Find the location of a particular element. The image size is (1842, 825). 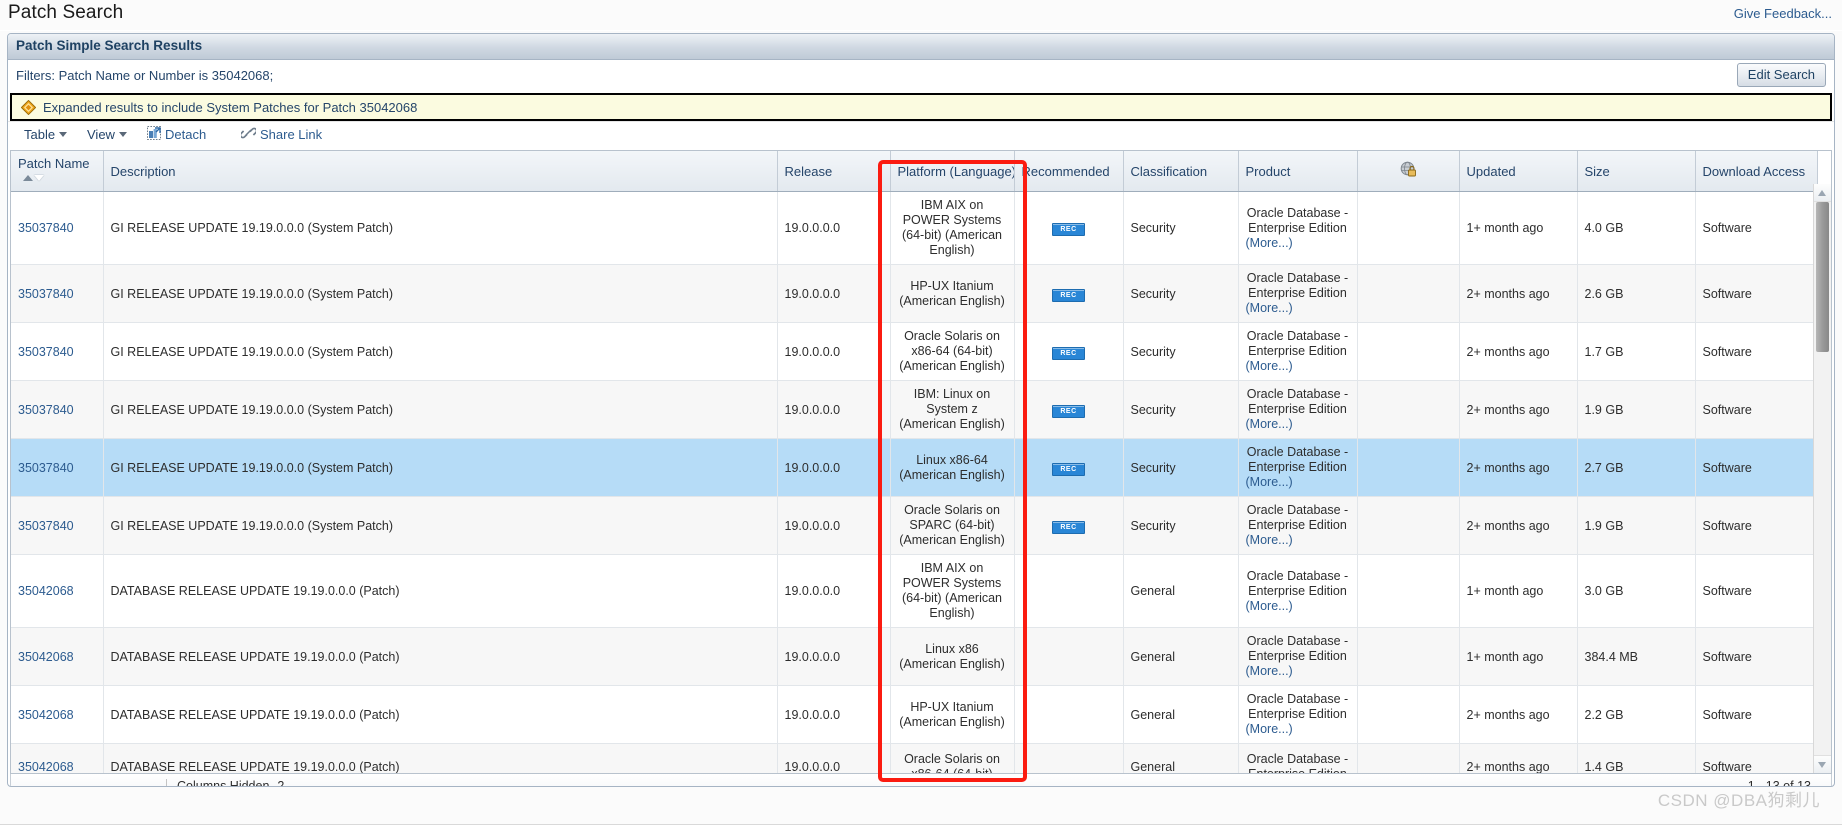

table-vertical-scrollbar is located at coordinates (1822, 478).